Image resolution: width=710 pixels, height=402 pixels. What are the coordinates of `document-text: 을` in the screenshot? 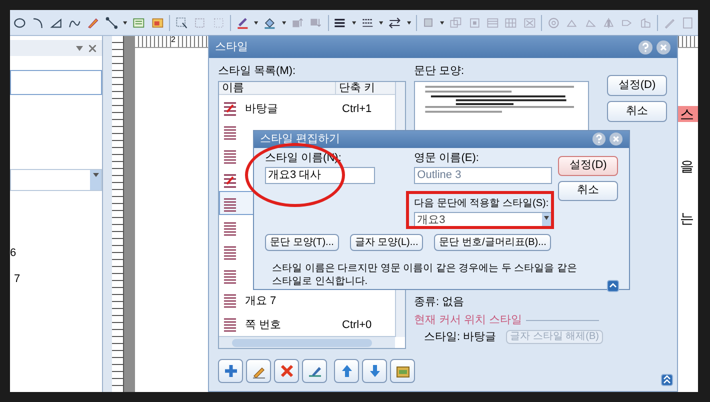 It's located at (687, 166).